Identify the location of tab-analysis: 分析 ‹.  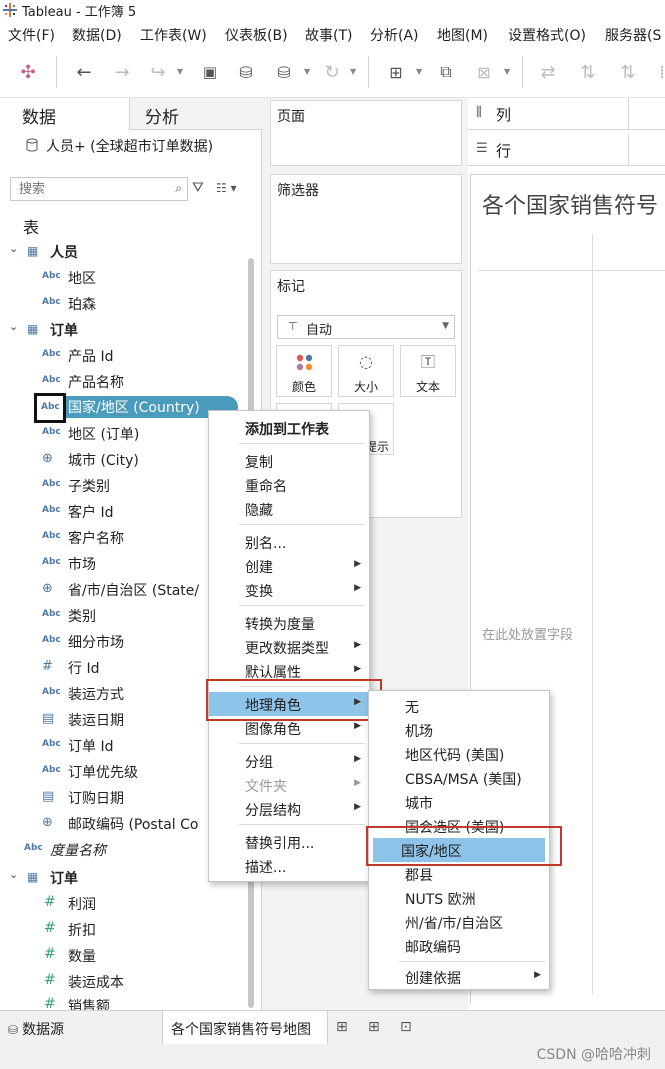
(195, 114).